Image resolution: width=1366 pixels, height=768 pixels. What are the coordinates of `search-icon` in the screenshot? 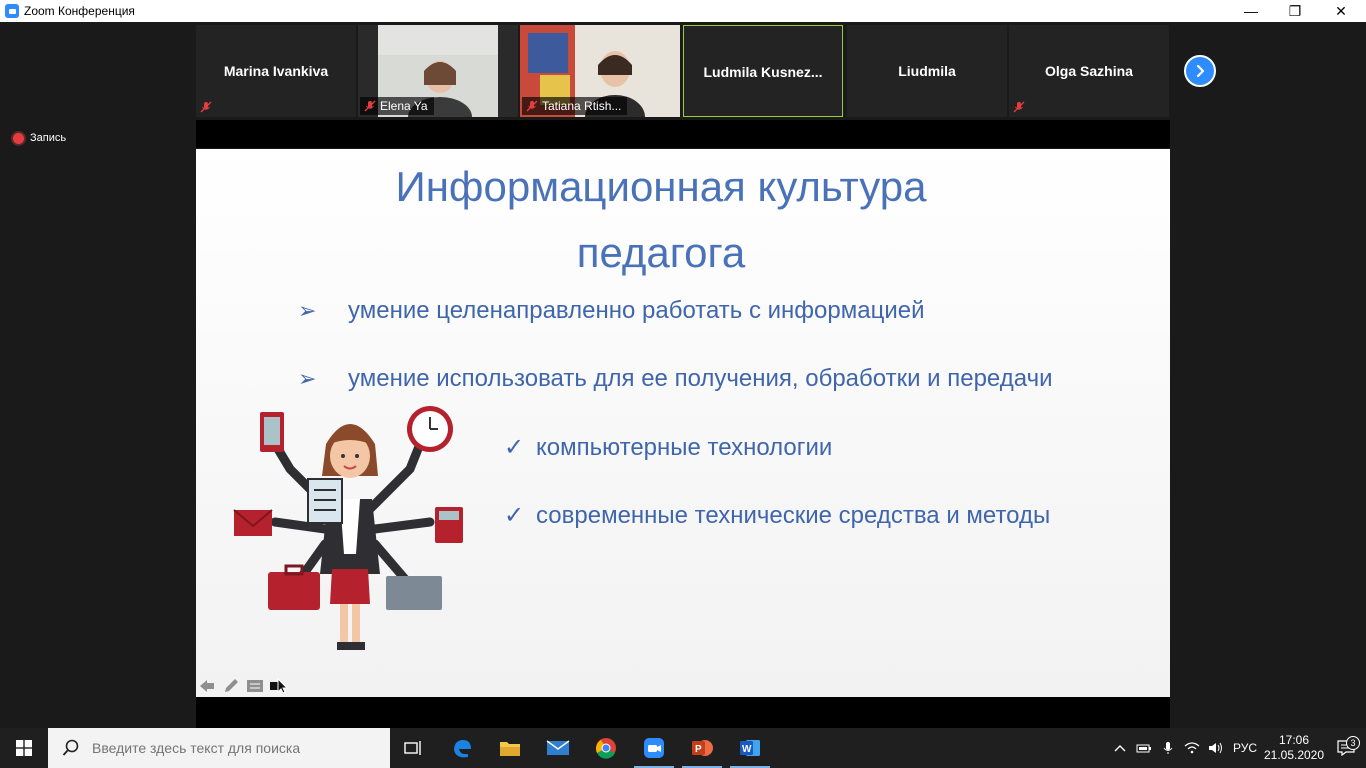 It's located at (70, 747).